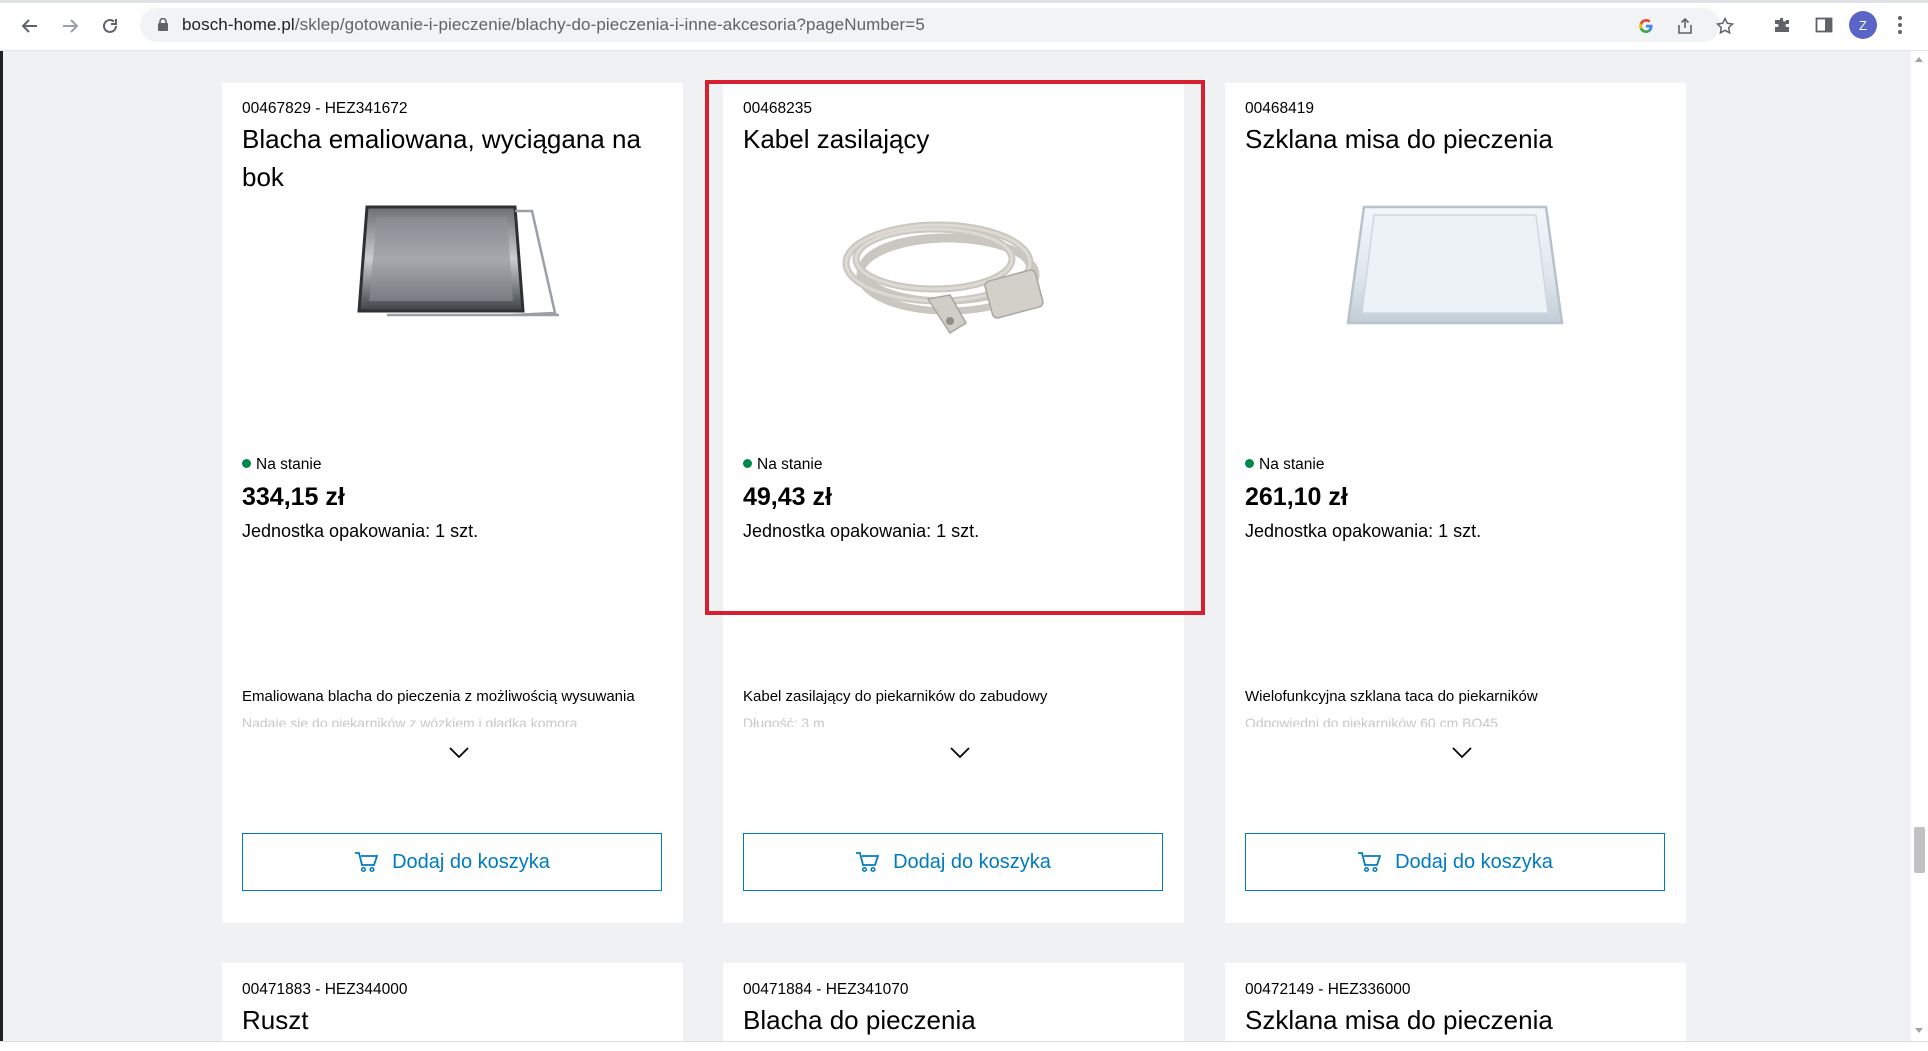  I want to click on lock-icon, so click(163, 24).